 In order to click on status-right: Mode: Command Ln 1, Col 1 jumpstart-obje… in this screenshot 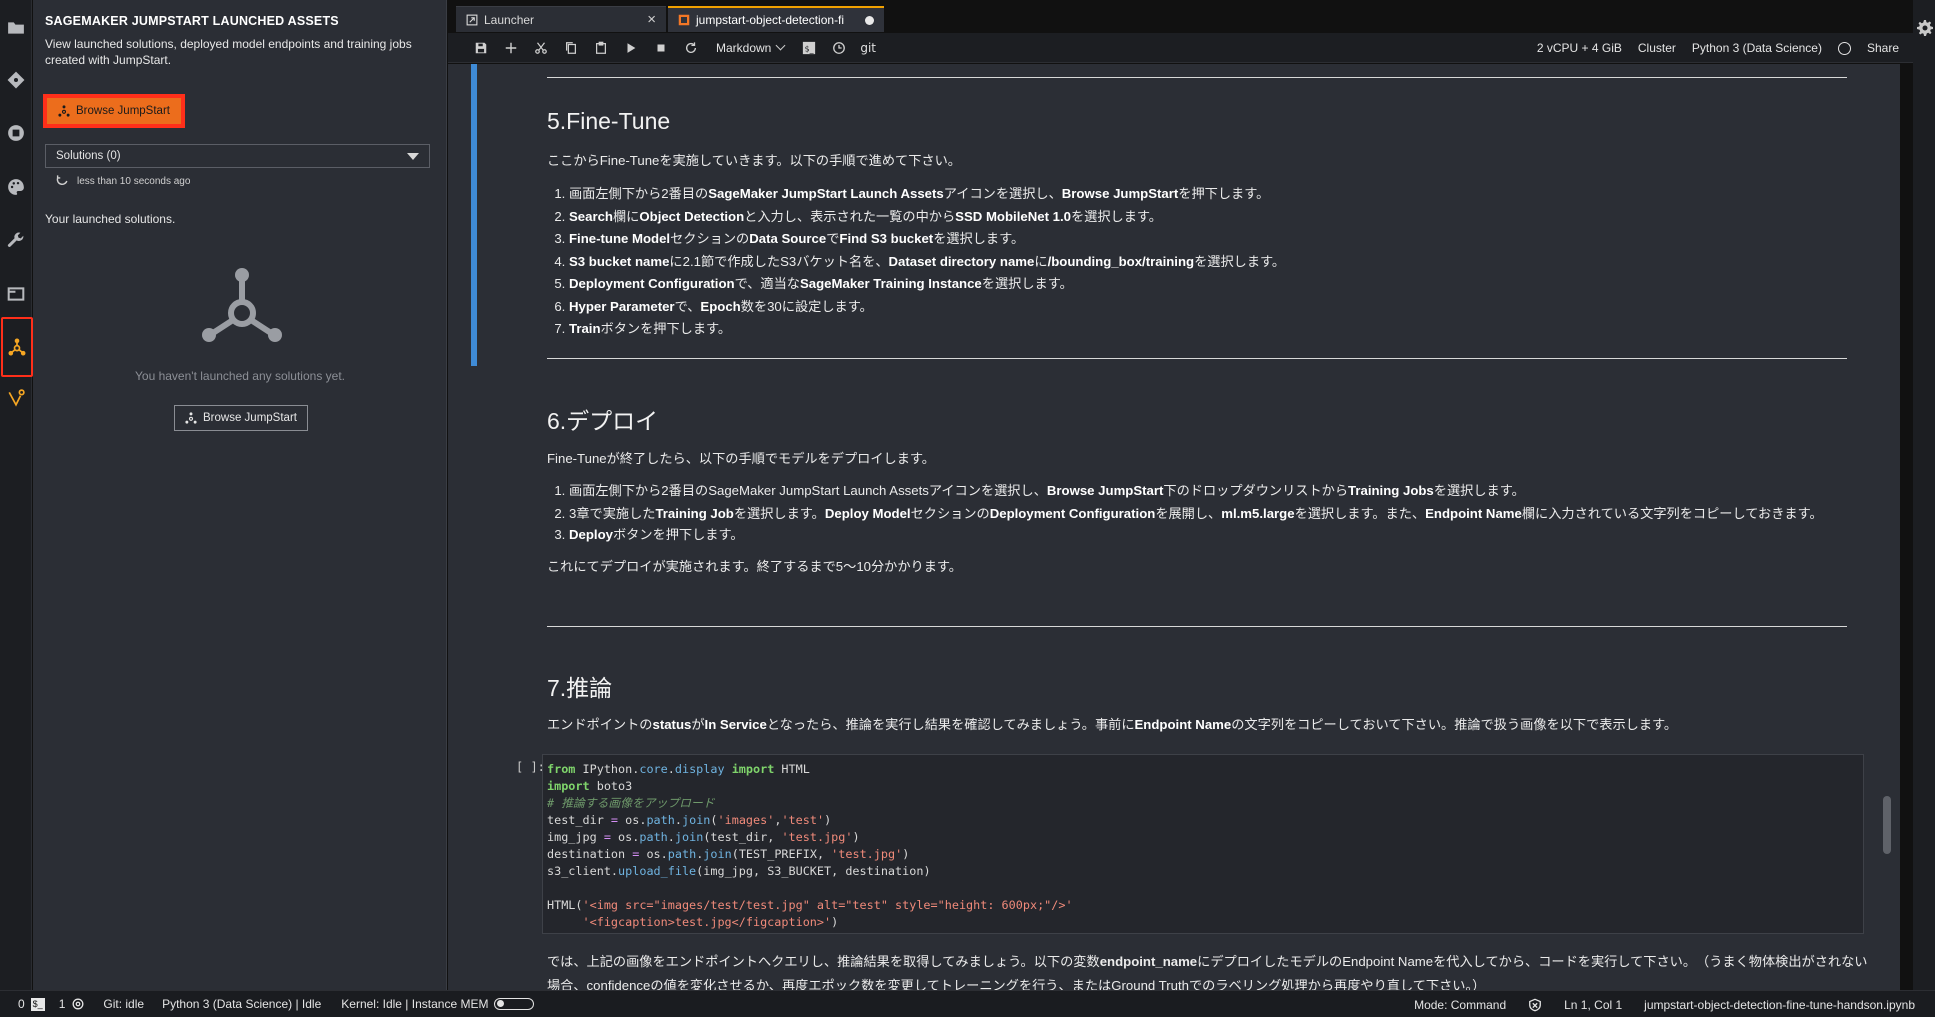, I will do `click(1664, 1004)`.